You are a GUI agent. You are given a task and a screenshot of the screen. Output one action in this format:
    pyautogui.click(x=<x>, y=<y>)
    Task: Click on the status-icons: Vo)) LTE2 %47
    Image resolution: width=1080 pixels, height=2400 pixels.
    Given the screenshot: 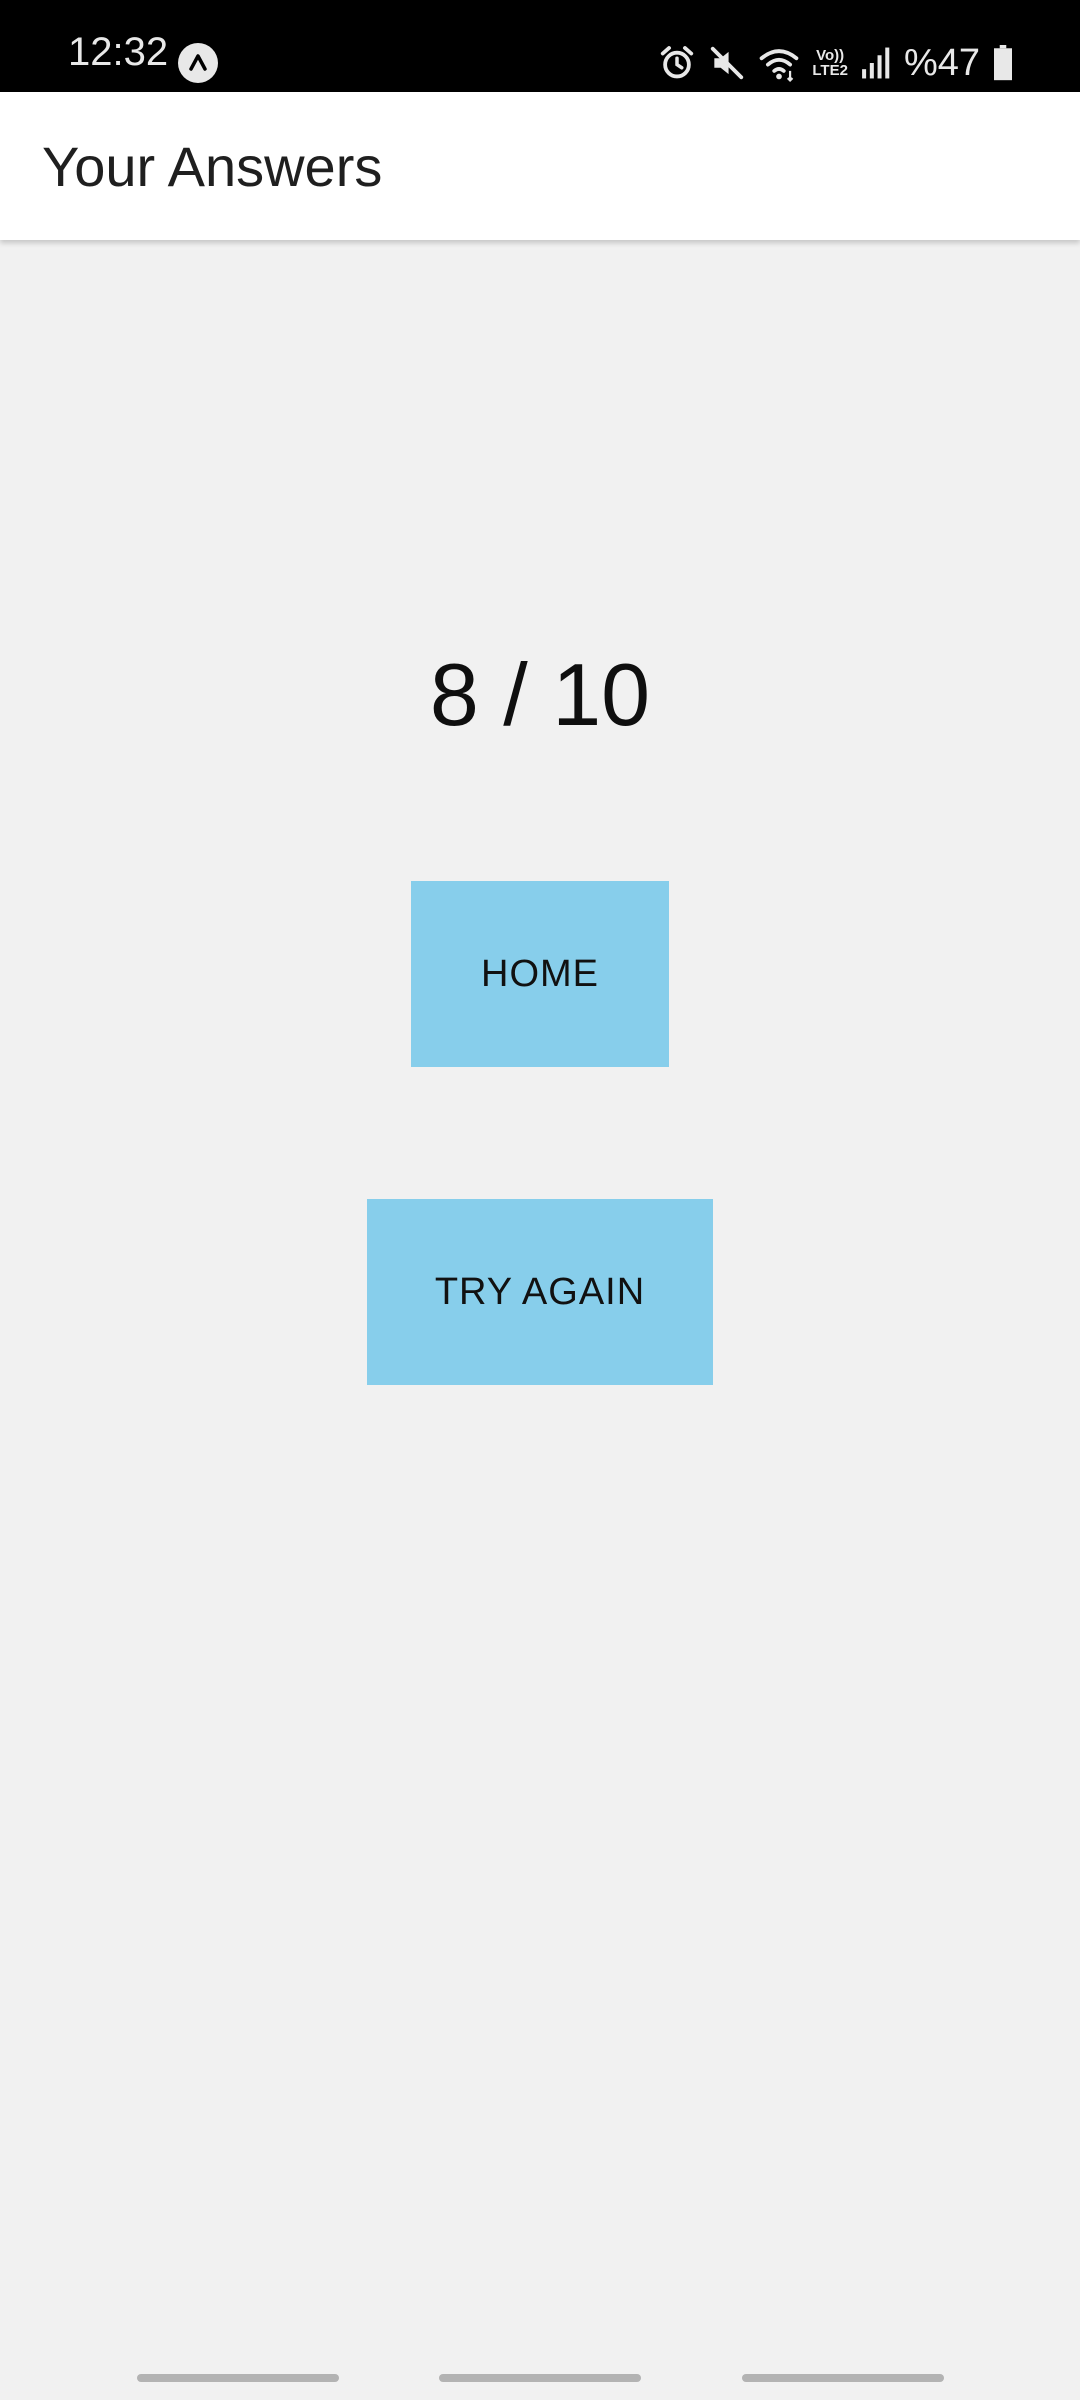 What is the action you would take?
    pyautogui.click(x=836, y=63)
    